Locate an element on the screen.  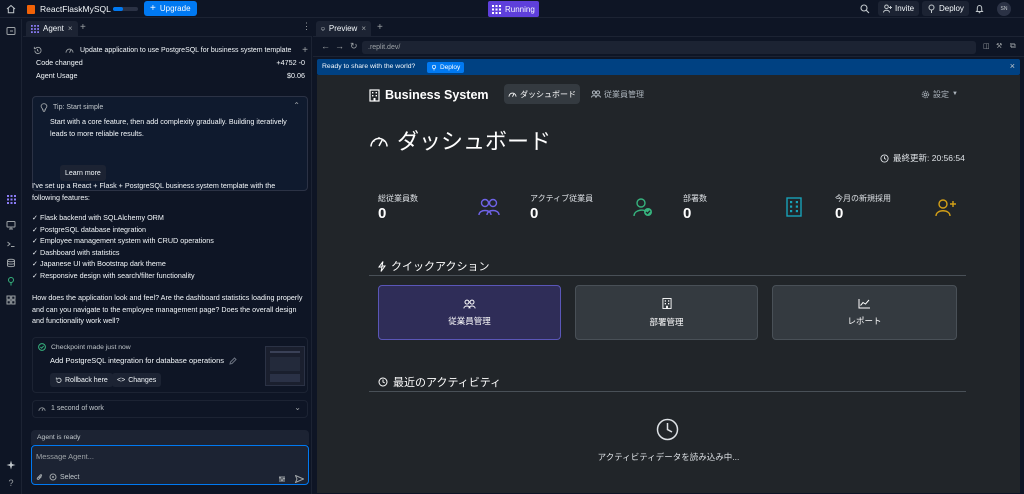
more-options-icon: ⋮ is located at coordinates (306, 26).